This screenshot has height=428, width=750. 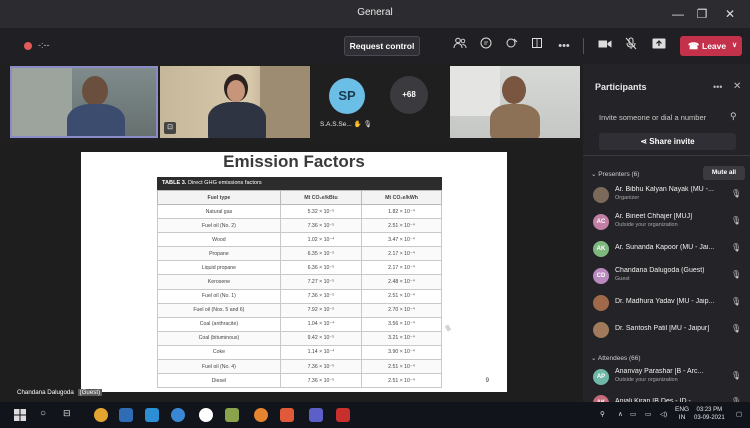 I want to click on mic-muted-icon, so click(x=631, y=46).